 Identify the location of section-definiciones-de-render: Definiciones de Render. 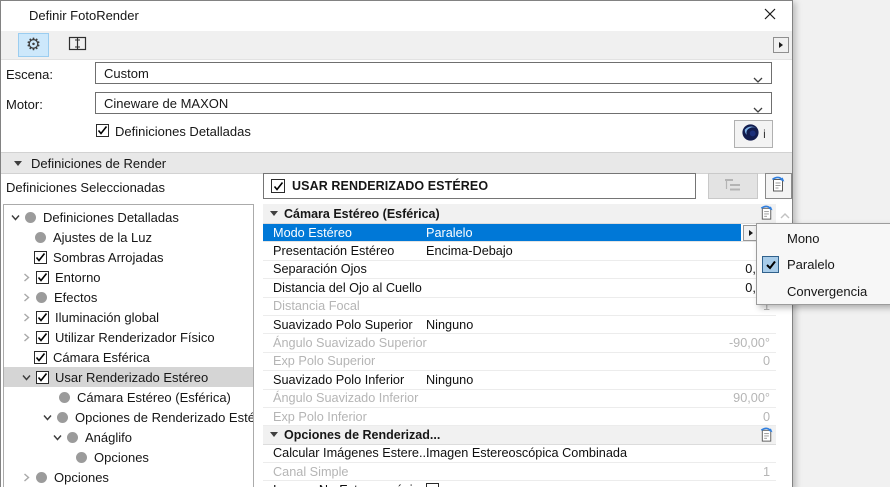
(396, 163).